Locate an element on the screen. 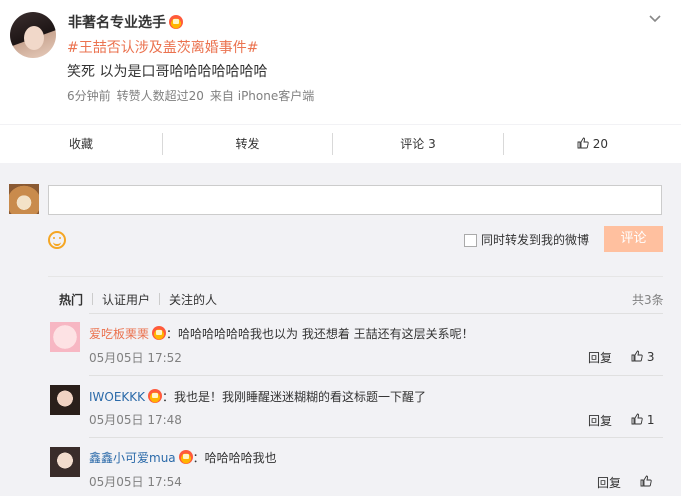 The height and width of the screenshot is (496, 681). comment-like-button: 1 is located at coordinates (642, 420).